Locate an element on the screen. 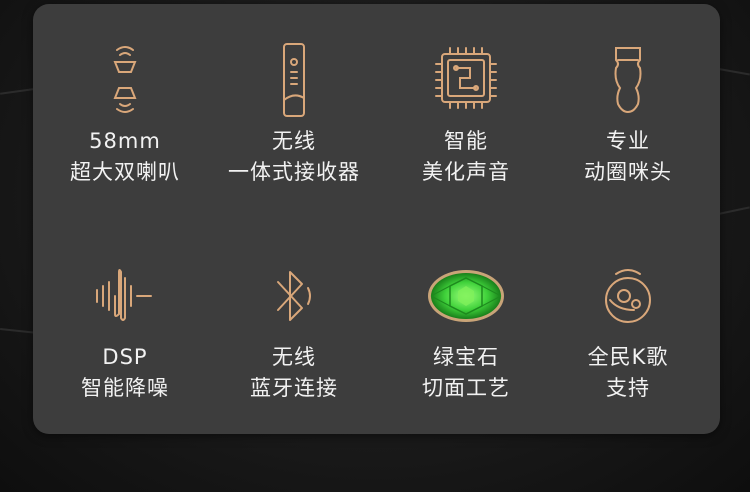 The width and height of the screenshot is (750, 492). feature-karaoke: 全民K歌 支持 is located at coordinates (628, 330).